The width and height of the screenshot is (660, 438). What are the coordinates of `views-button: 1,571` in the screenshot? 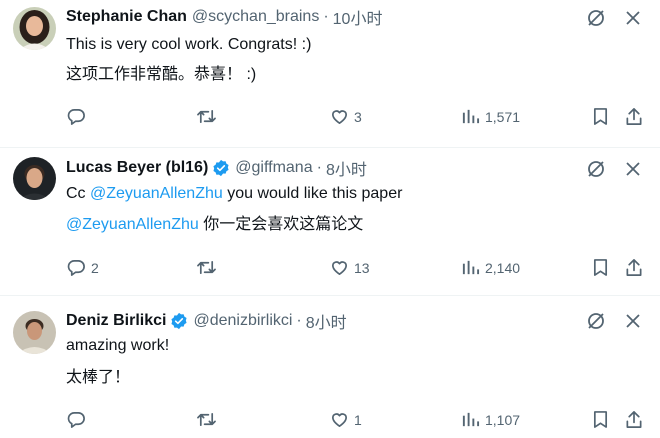 It's located at (490, 116).